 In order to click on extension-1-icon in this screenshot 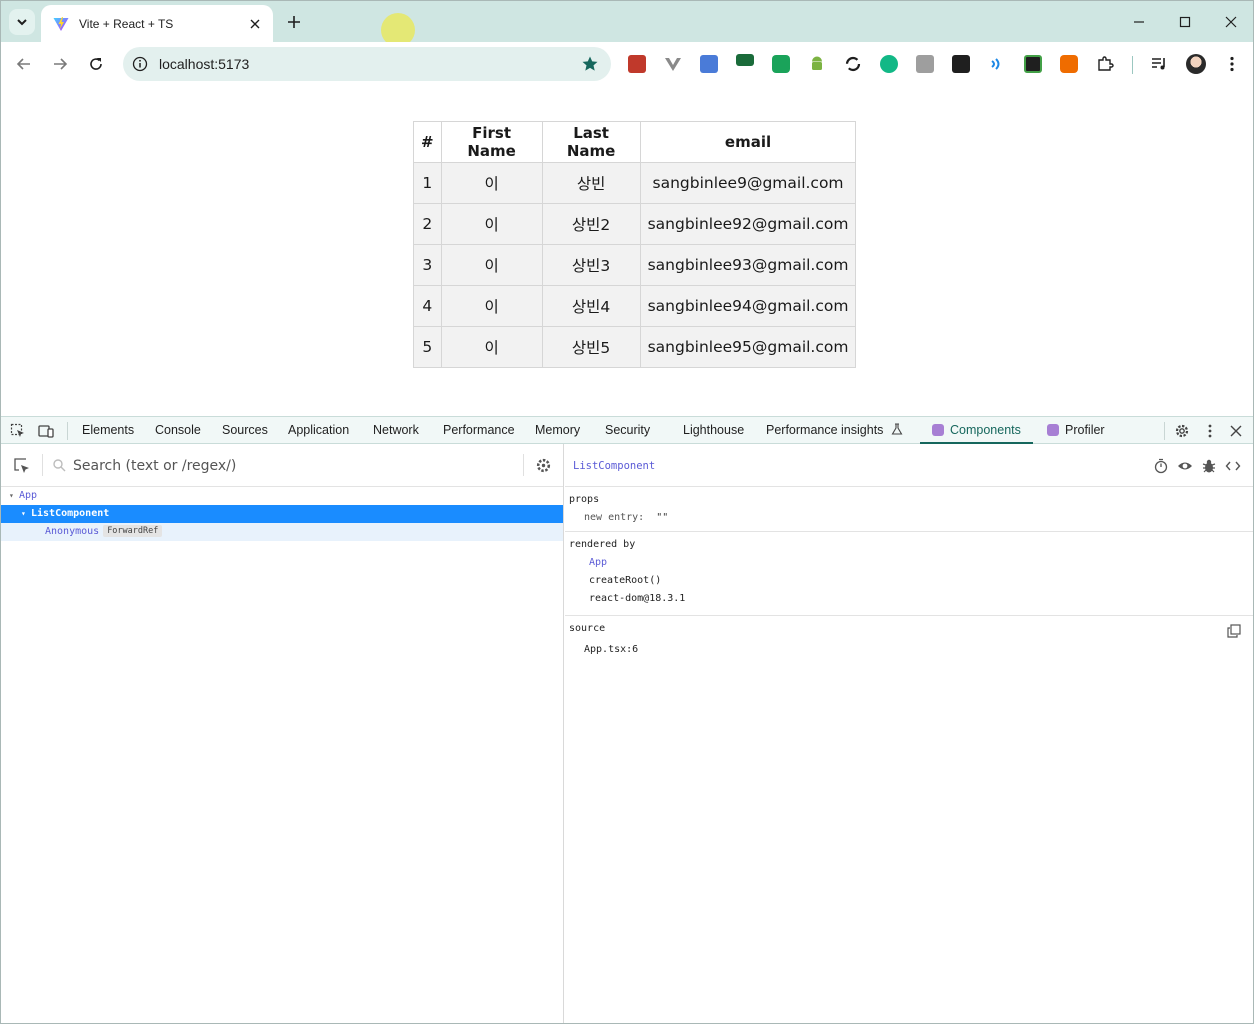, I will do `click(637, 64)`.